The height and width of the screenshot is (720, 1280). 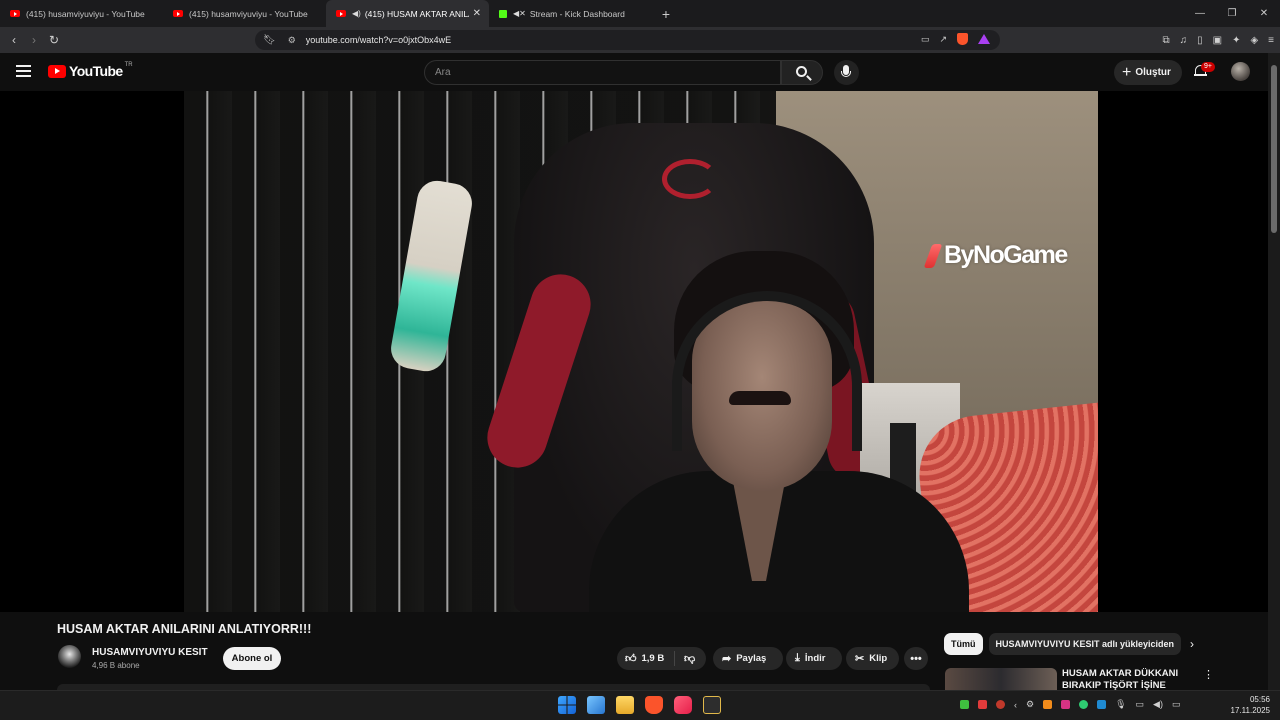 What do you see at coordinates (378, 40) in the screenshot?
I see `url-text: youtube.com/watch?v=o0jxtObx4wE` at bounding box center [378, 40].